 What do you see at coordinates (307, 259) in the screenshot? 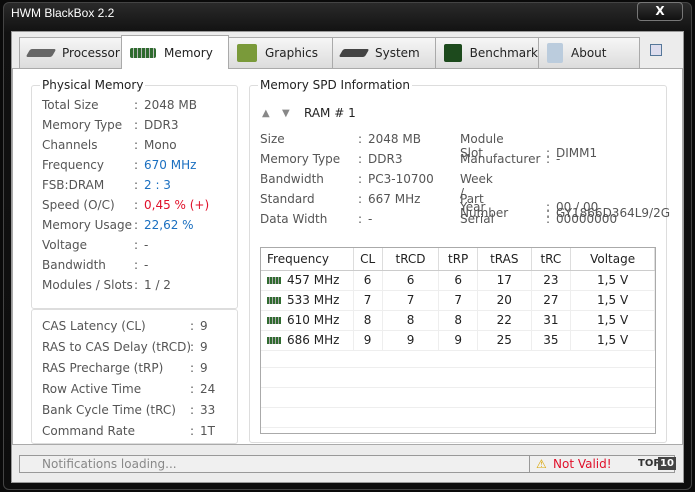
I see `column-header: Frequency` at bounding box center [307, 259].